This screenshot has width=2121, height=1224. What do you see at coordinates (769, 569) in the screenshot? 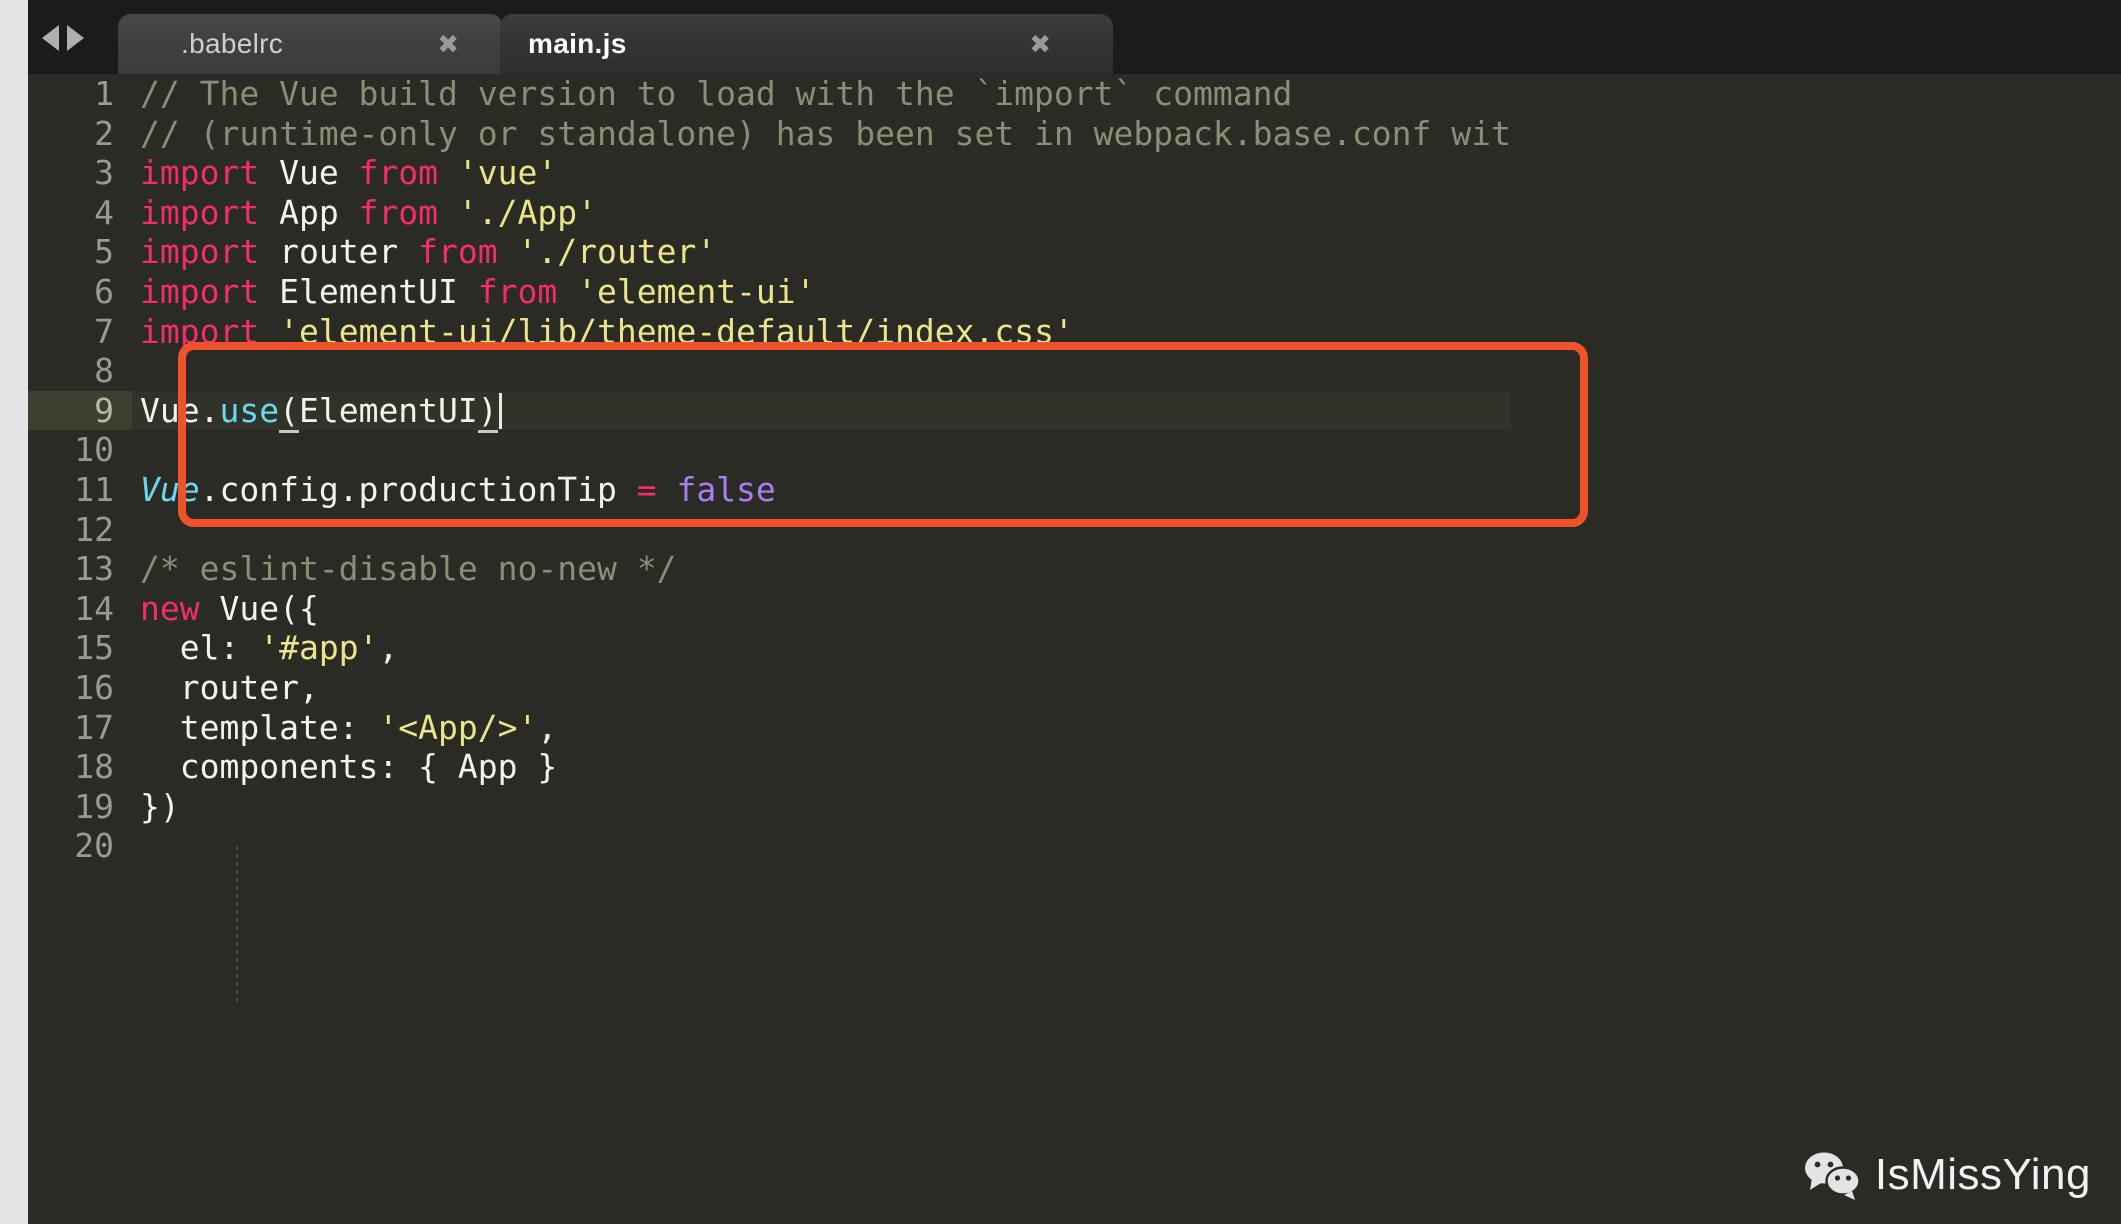
I see `code-line: 13 /* eslint-disable no-new */` at bounding box center [769, 569].